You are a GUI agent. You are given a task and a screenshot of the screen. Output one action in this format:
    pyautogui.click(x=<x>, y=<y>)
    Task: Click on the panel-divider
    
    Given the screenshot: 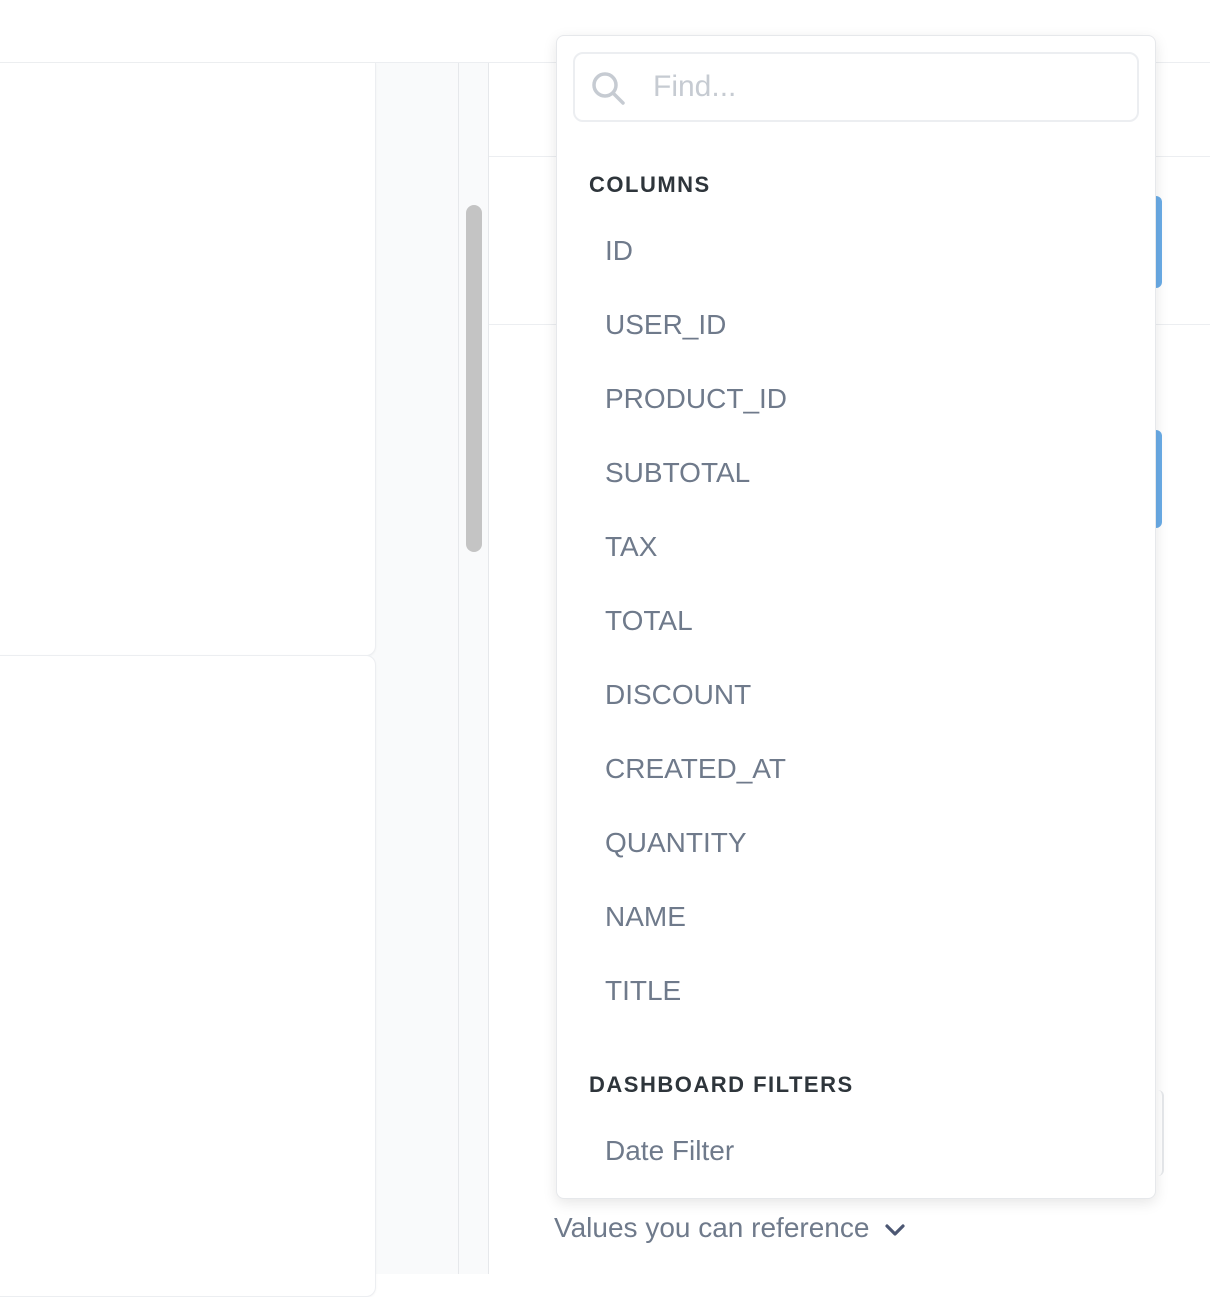 What is the action you would take?
    pyautogui.click(x=458, y=668)
    